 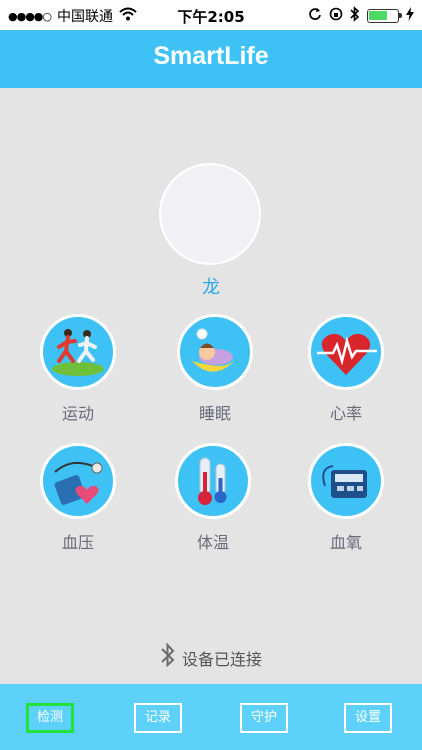 I want to click on blood-oxygen-icon, so click(x=346, y=481).